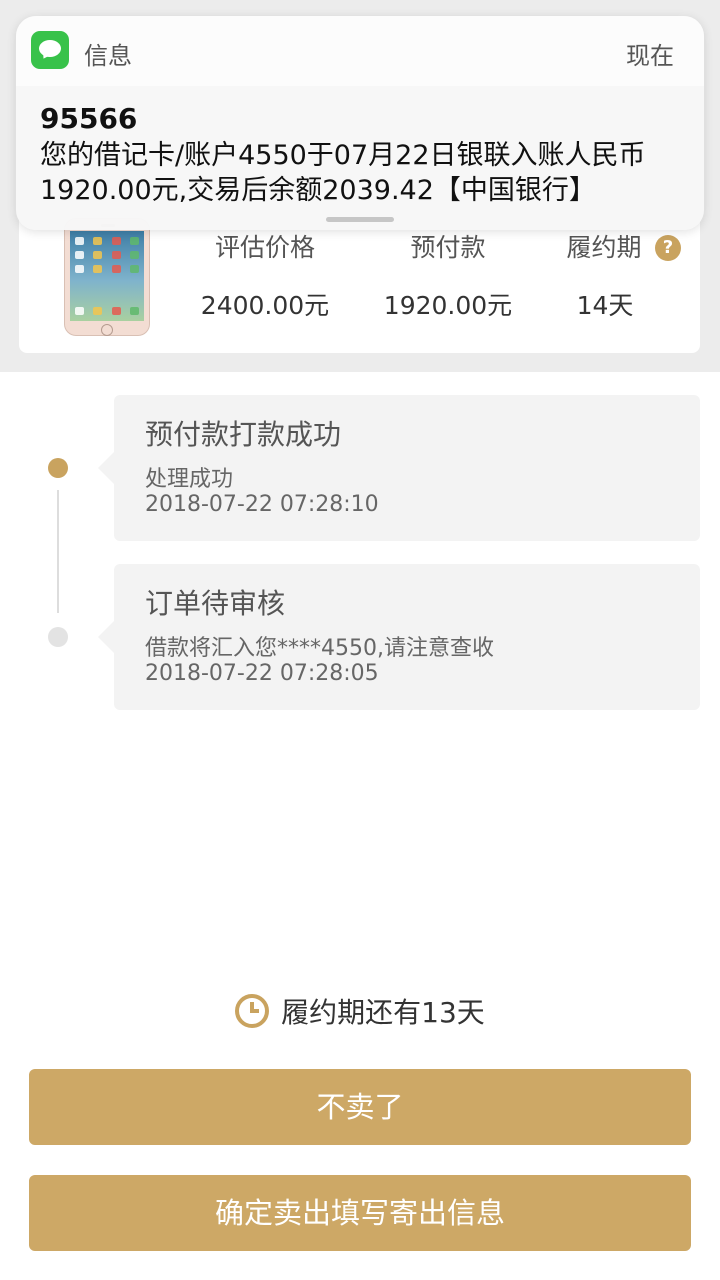  What do you see at coordinates (264, 247) in the screenshot?
I see `appraisal-price-label: 评估价格` at bounding box center [264, 247].